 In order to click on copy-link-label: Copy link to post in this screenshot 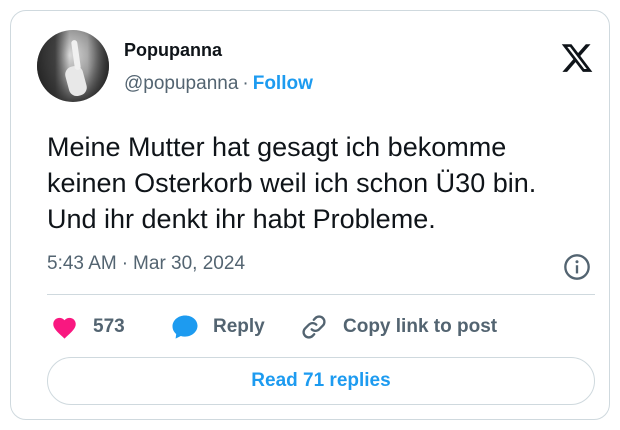, I will do `click(420, 326)`.